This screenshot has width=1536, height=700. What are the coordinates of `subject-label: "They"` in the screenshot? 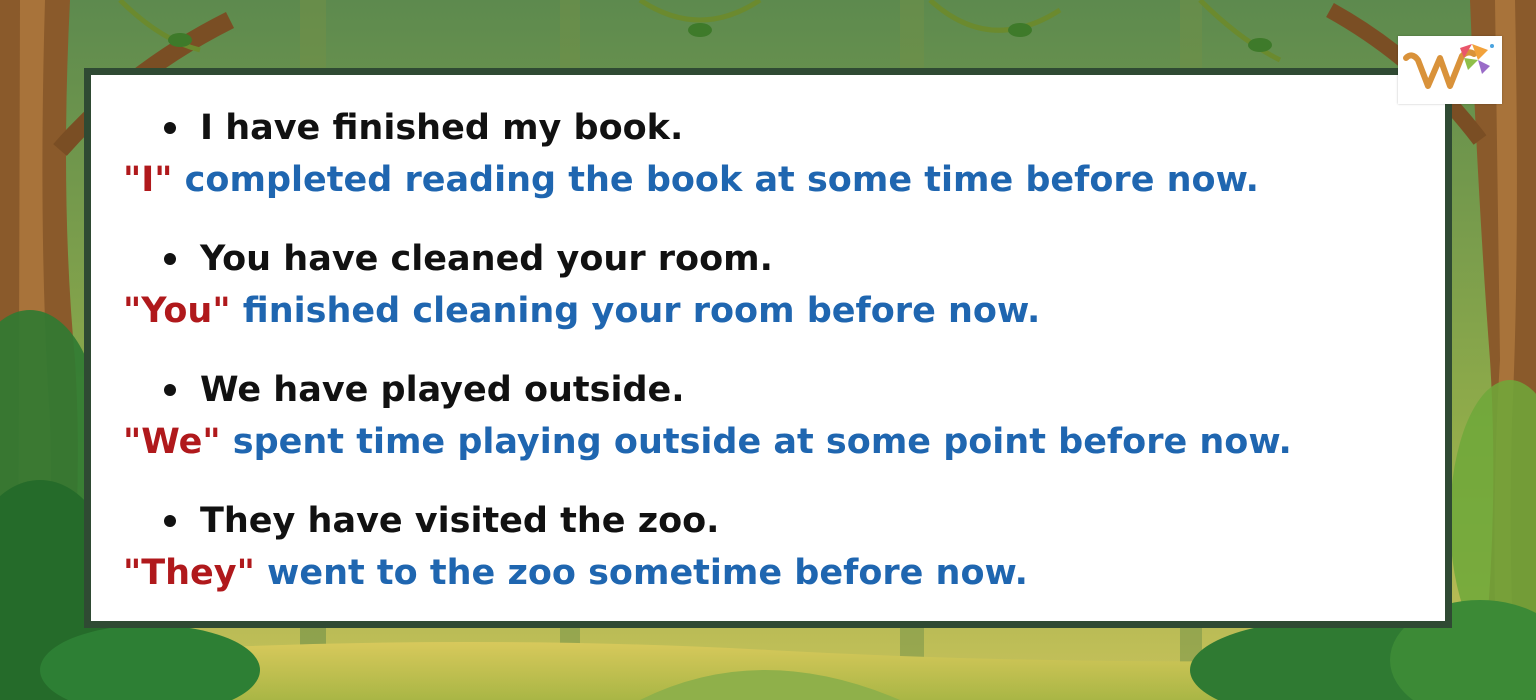 It's located at (189, 573).